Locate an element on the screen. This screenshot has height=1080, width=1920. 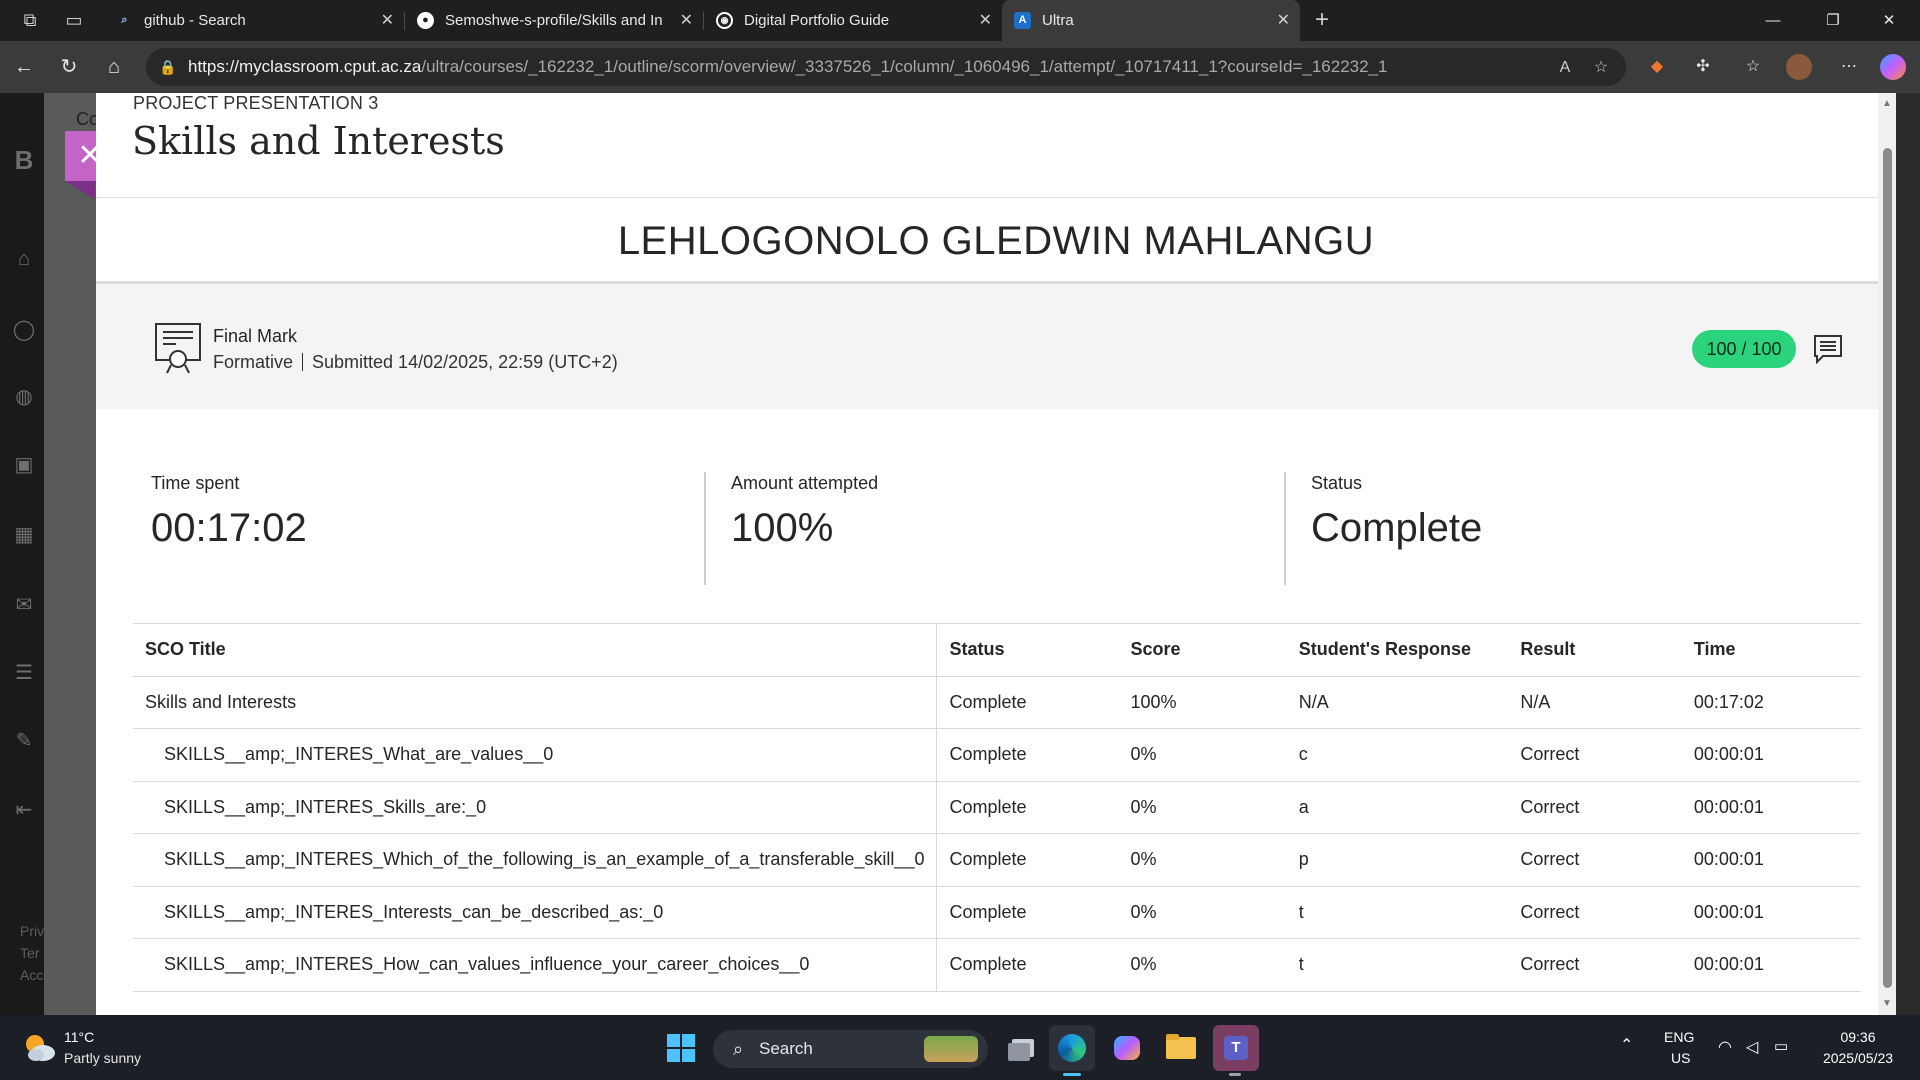
input-region: US is located at coordinates (1680, 1058).